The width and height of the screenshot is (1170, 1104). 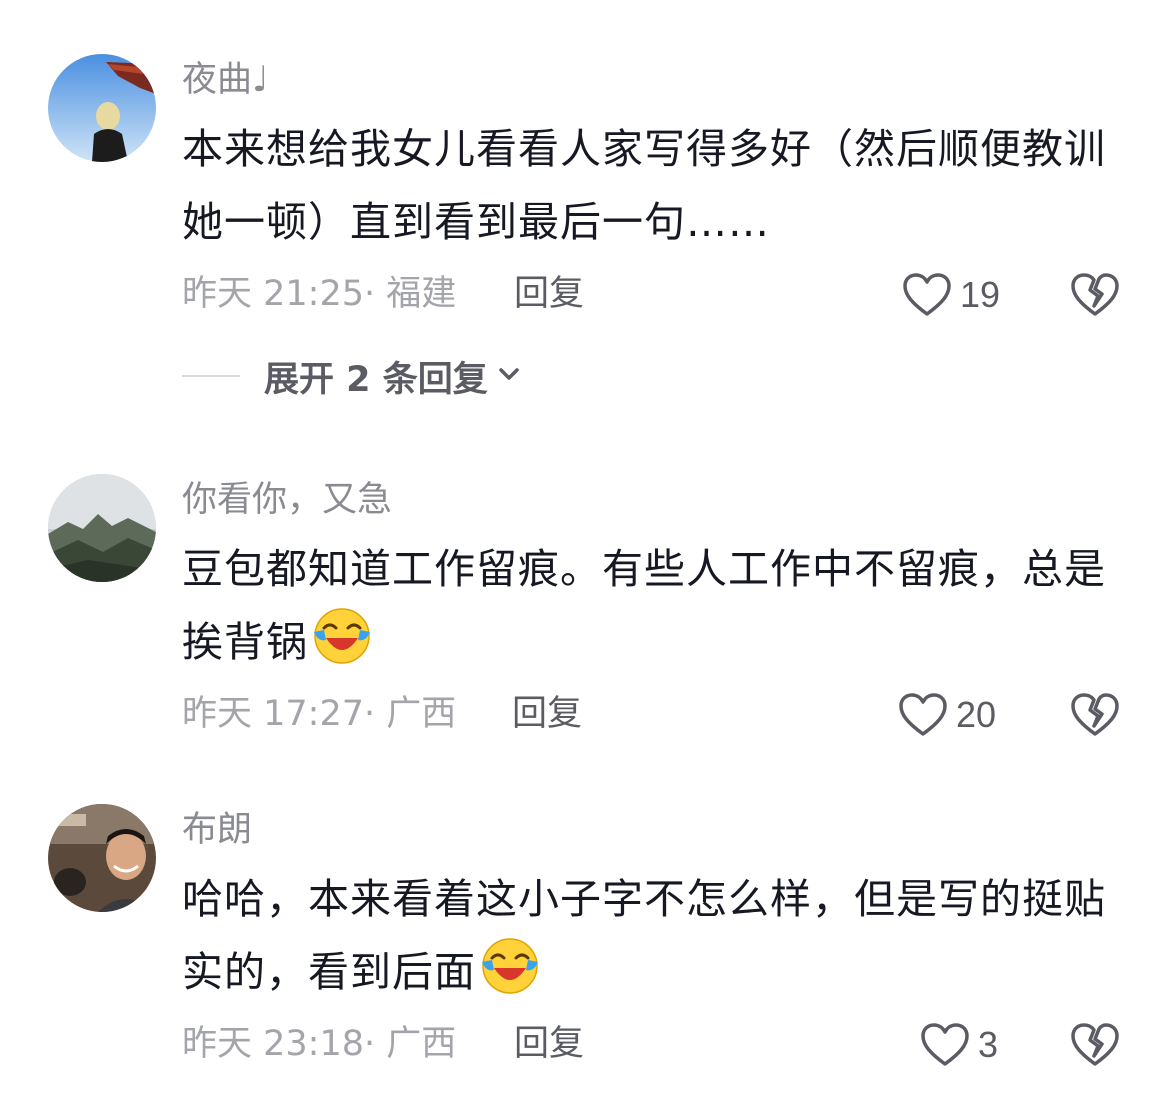 What do you see at coordinates (376, 379) in the screenshot?
I see `expand-replies-label: 展开 2 条回复` at bounding box center [376, 379].